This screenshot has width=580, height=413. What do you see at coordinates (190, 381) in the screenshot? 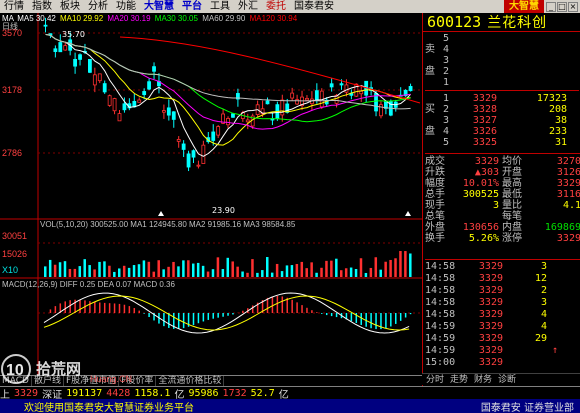
I see `indicator-tab-4: 全流通价格比较` at bounding box center [190, 381].